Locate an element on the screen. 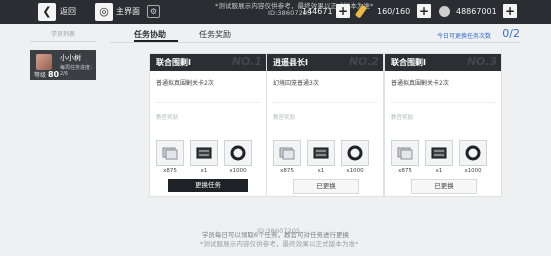 The image size is (551, 256). change-task-button: 更换任务 is located at coordinates (208, 185).